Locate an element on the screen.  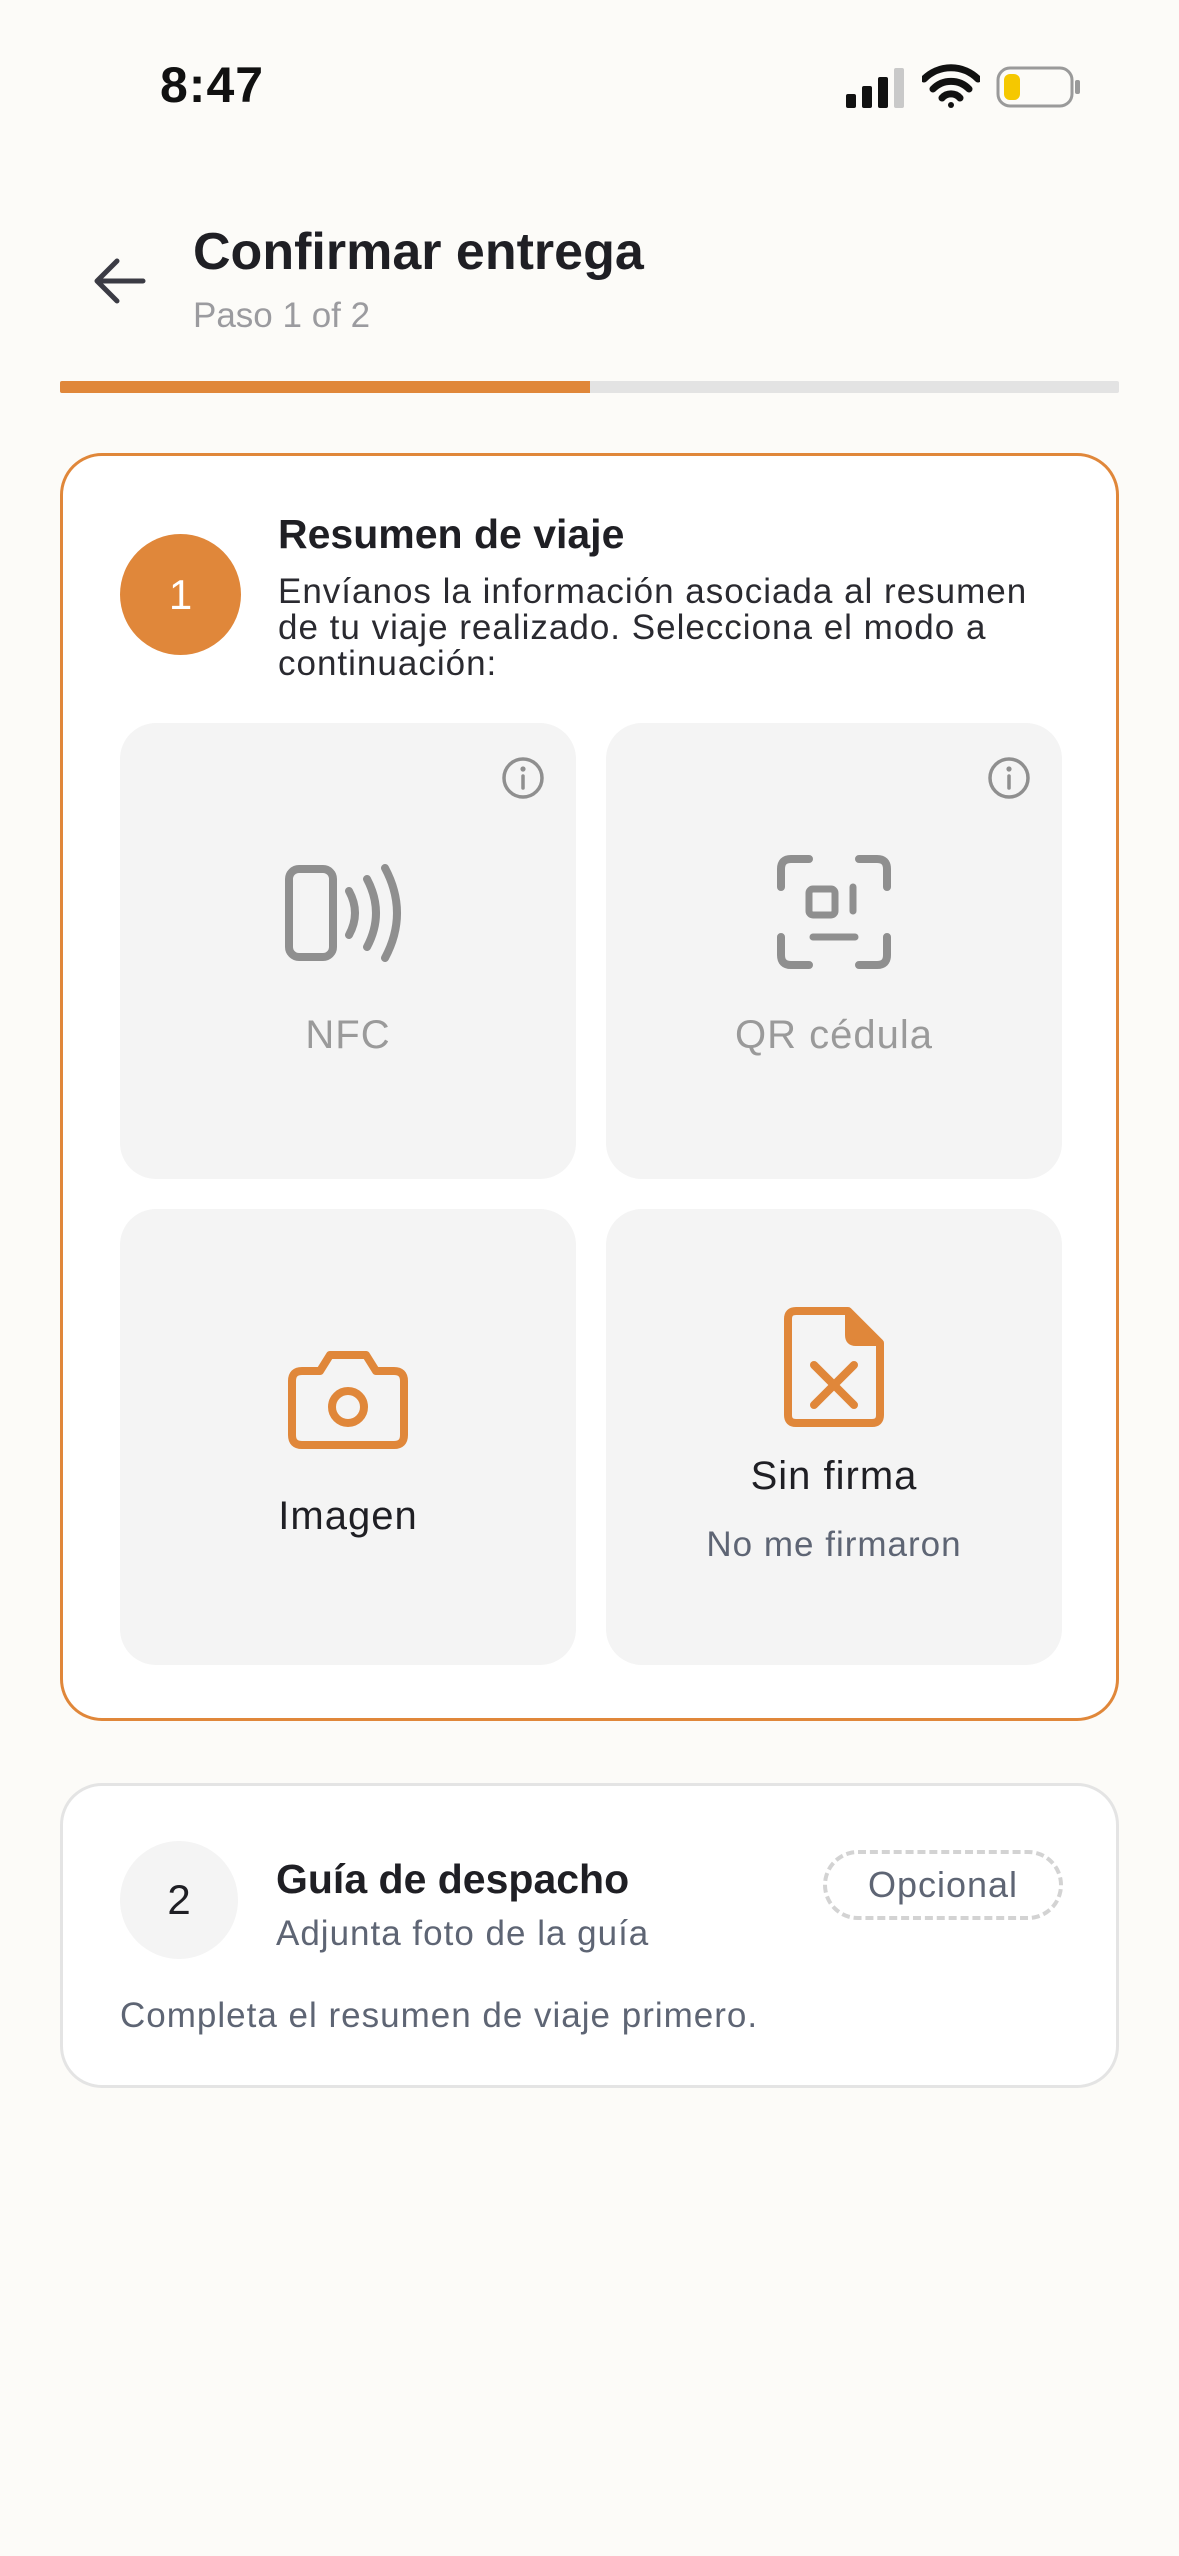
option-no-signature-sublabel: No me firmaron is located at coordinates (834, 1544).